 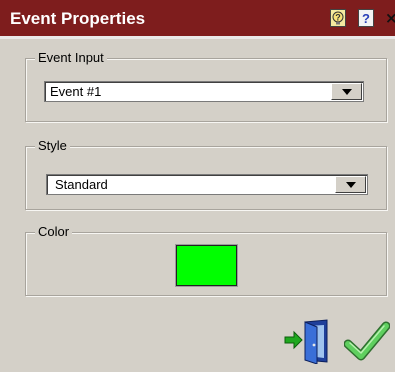 What do you see at coordinates (54, 231) in the screenshot?
I see `color-legend: Color` at bounding box center [54, 231].